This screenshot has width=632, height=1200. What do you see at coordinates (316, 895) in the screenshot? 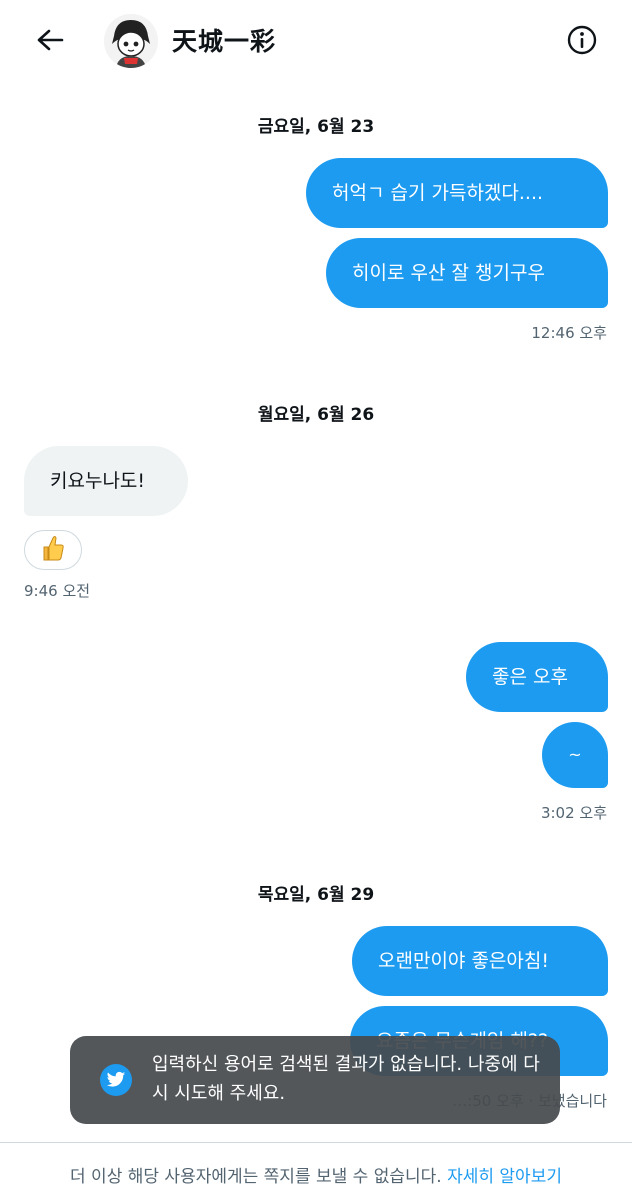
I see `date-separator: 목요일, 6월 29` at bounding box center [316, 895].